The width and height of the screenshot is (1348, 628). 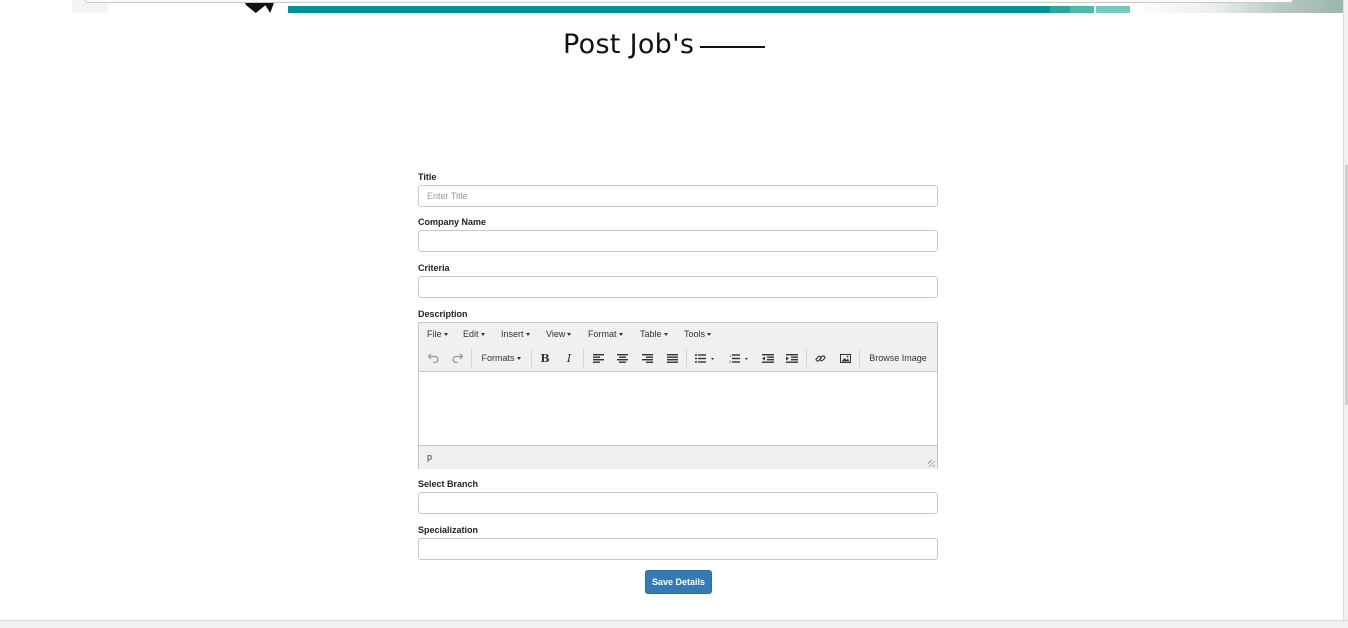 I want to click on specialization-field-wrapper, so click(x=678, y=549).